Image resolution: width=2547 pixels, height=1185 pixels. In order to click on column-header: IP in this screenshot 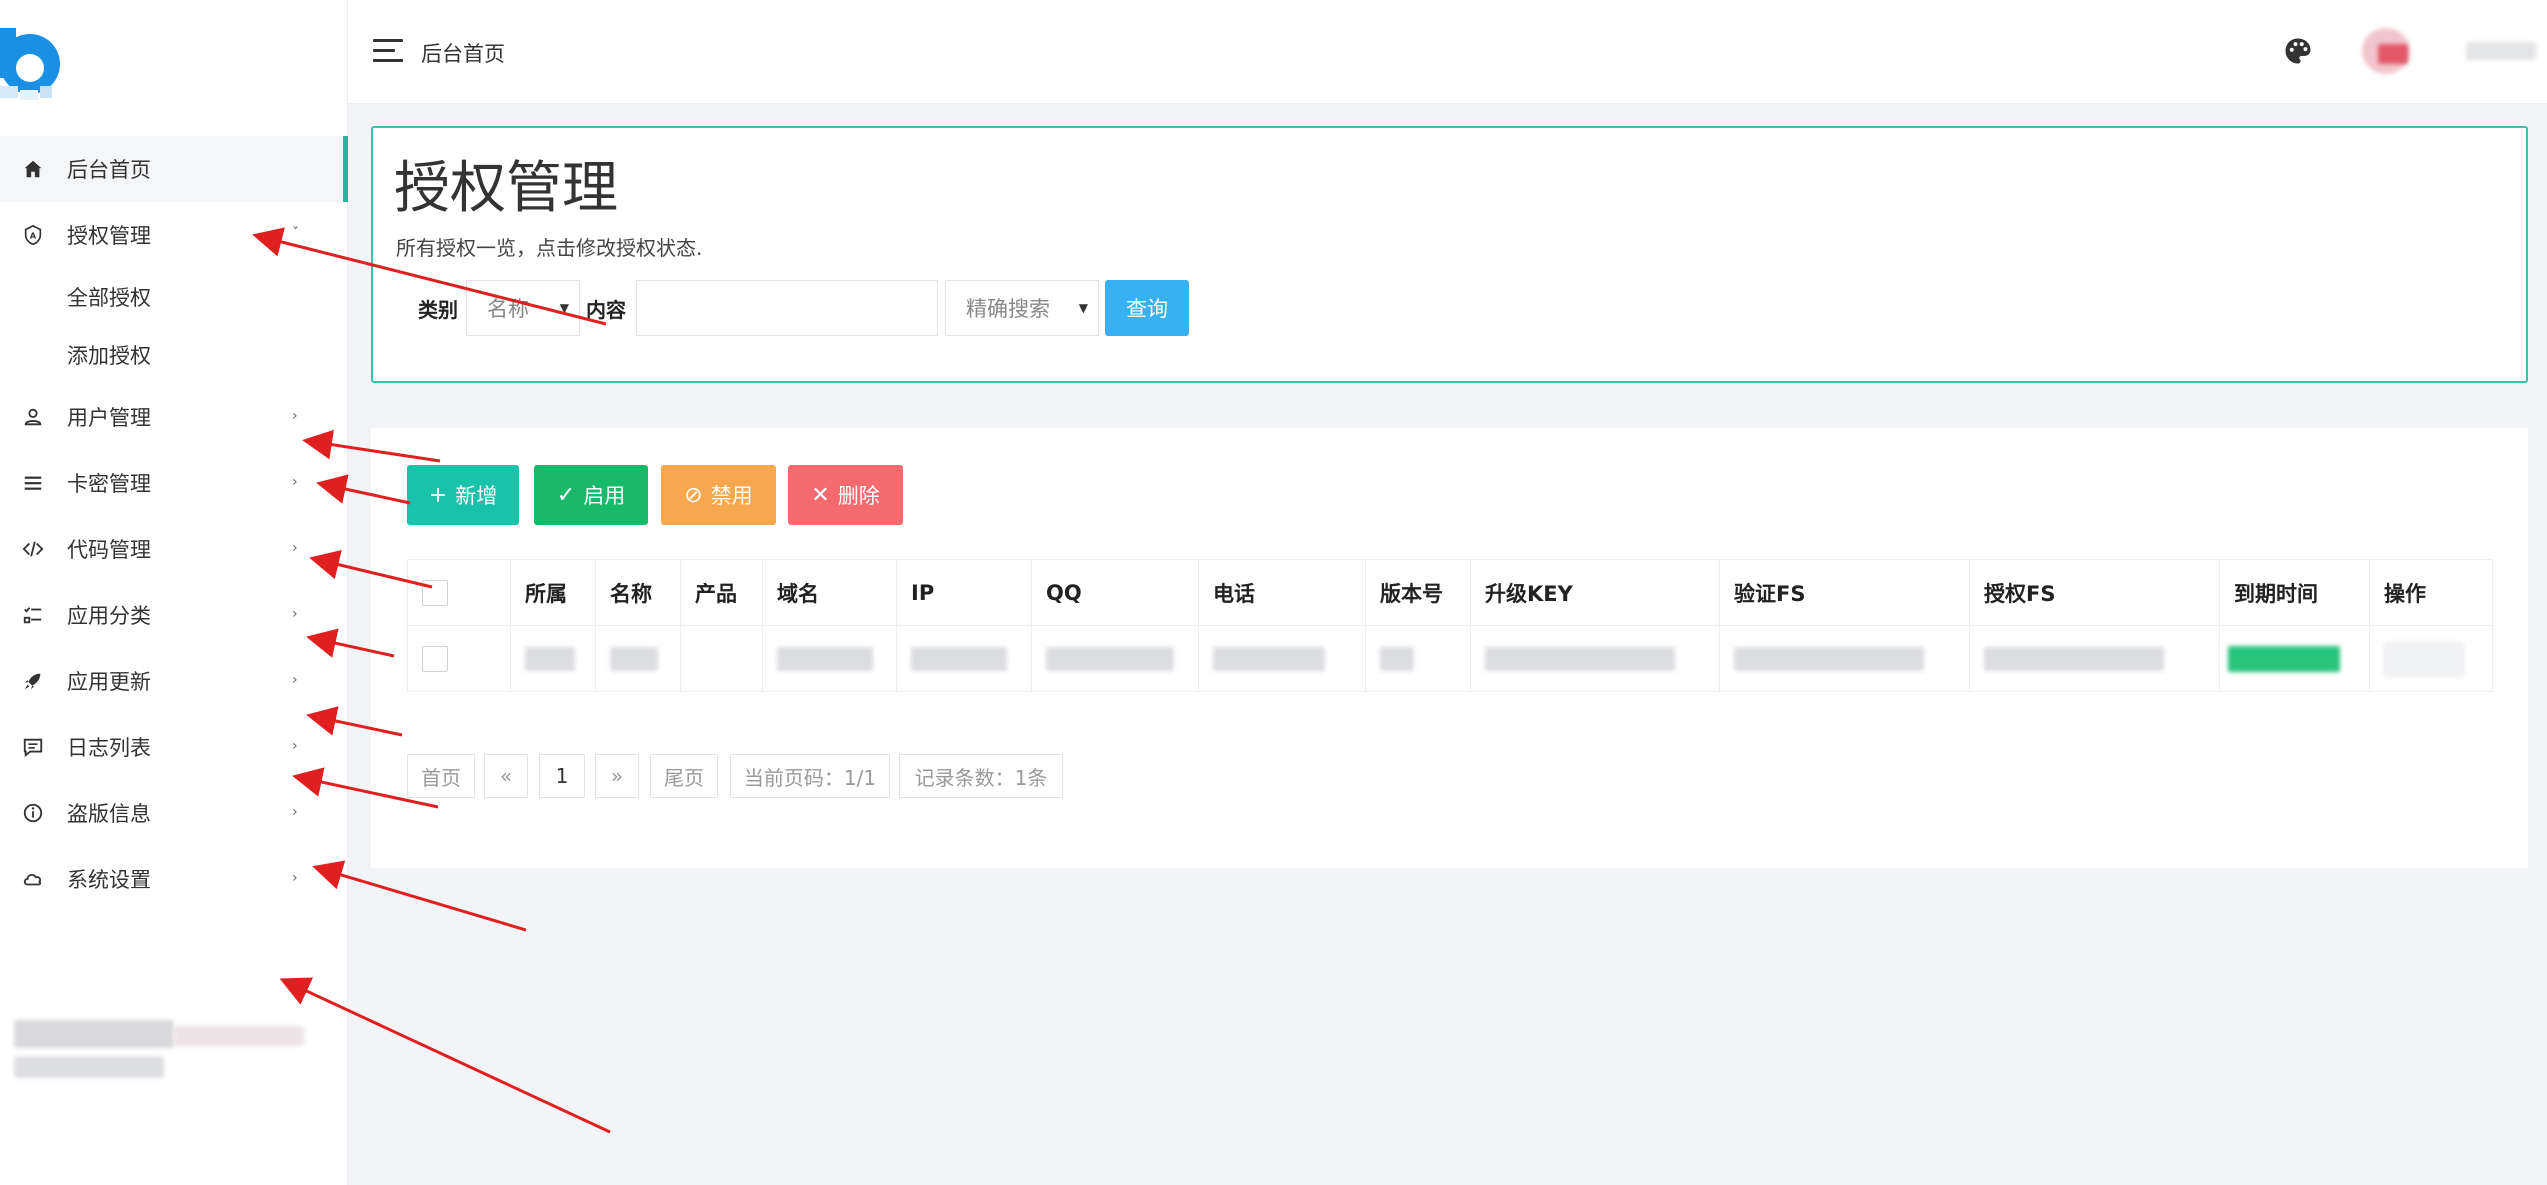, I will do `click(964, 592)`.